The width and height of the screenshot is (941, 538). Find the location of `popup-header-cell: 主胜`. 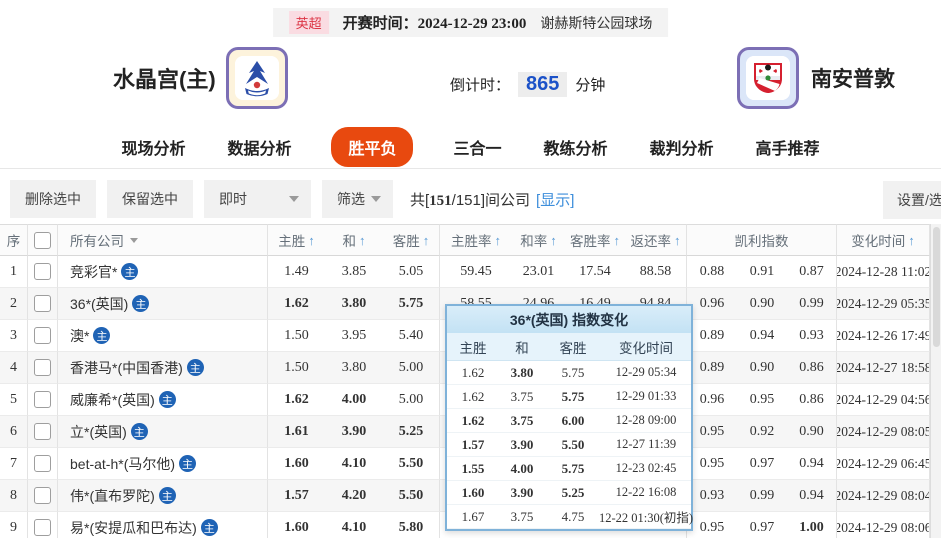

popup-header-cell: 主胜 is located at coordinates (473, 347).